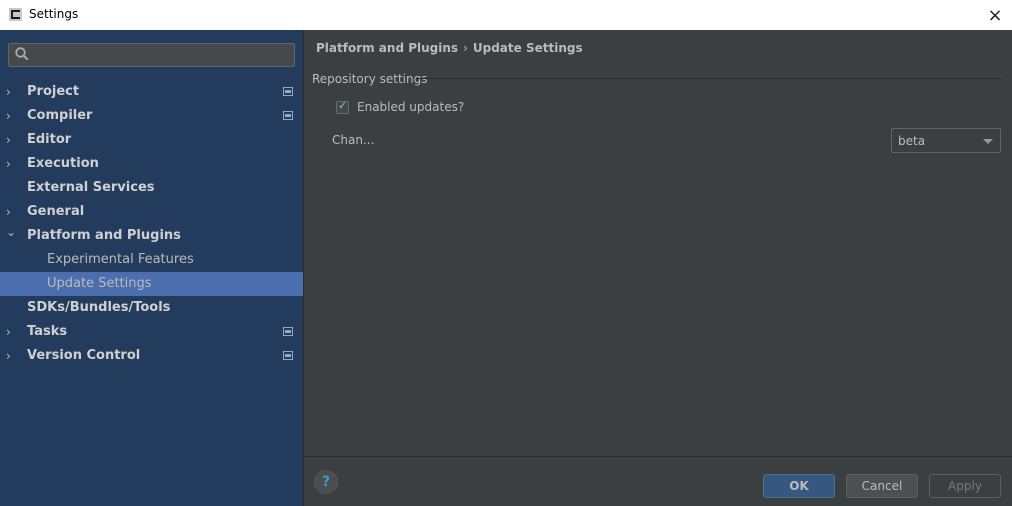  What do you see at coordinates (12, 232) in the screenshot?
I see `chevron-down-icon: ⌄` at bounding box center [12, 232].